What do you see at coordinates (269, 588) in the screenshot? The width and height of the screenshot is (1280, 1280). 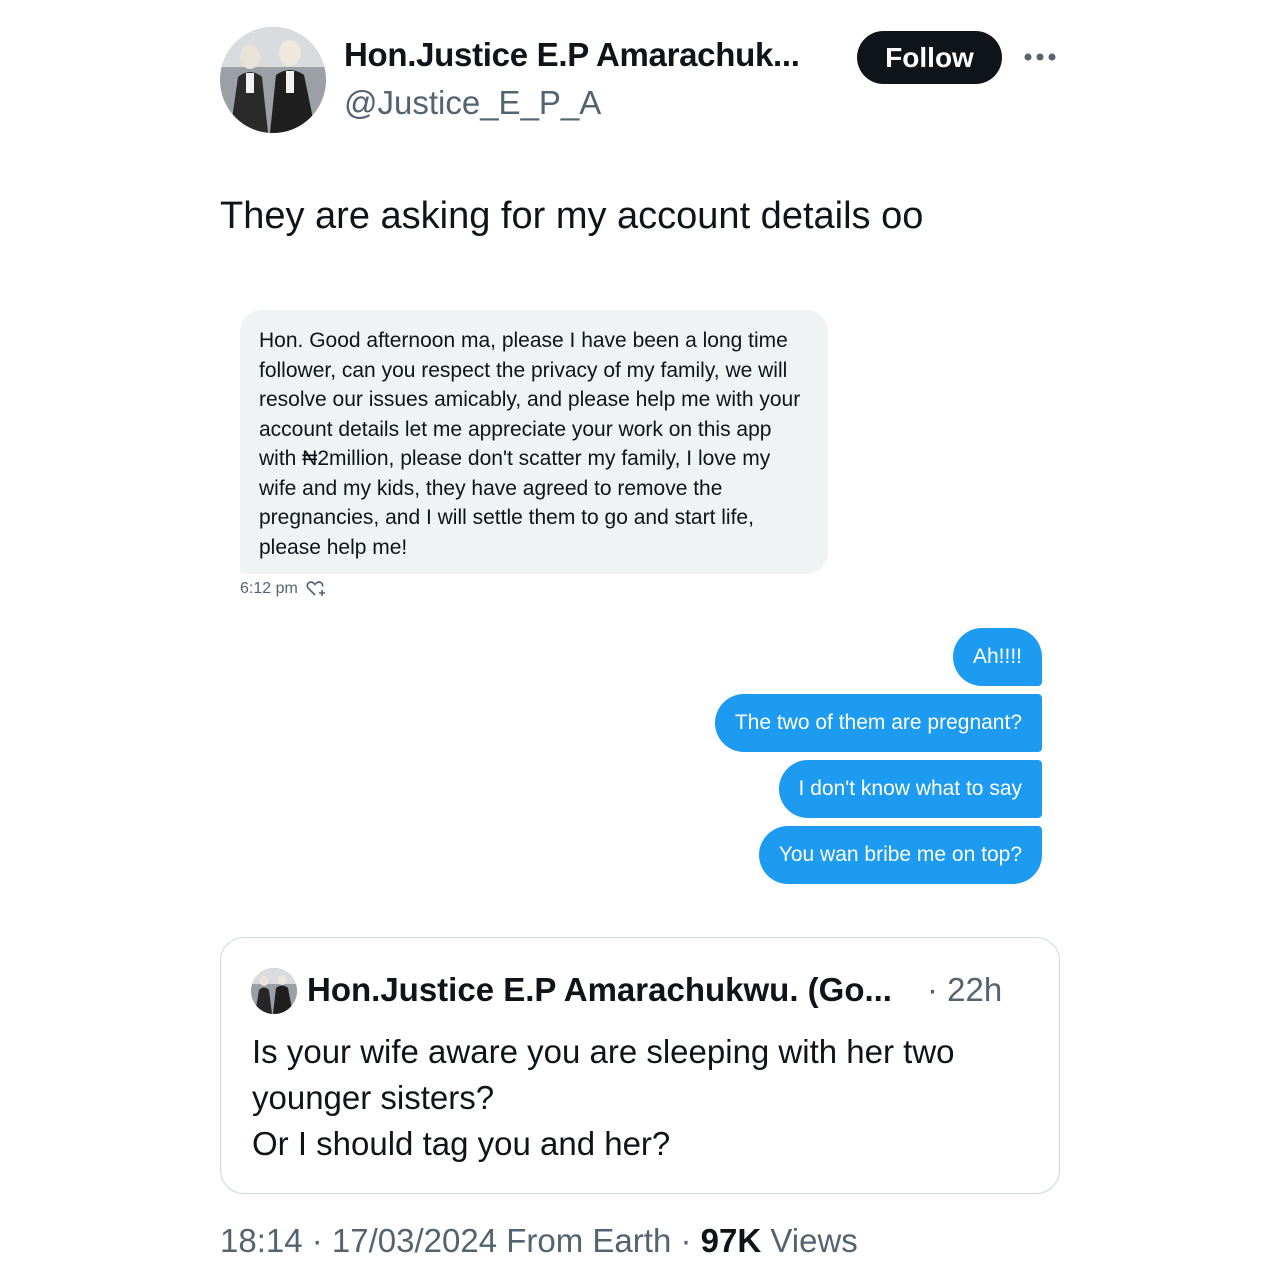 I see `received-message-time: 6:12 pm` at bounding box center [269, 588].